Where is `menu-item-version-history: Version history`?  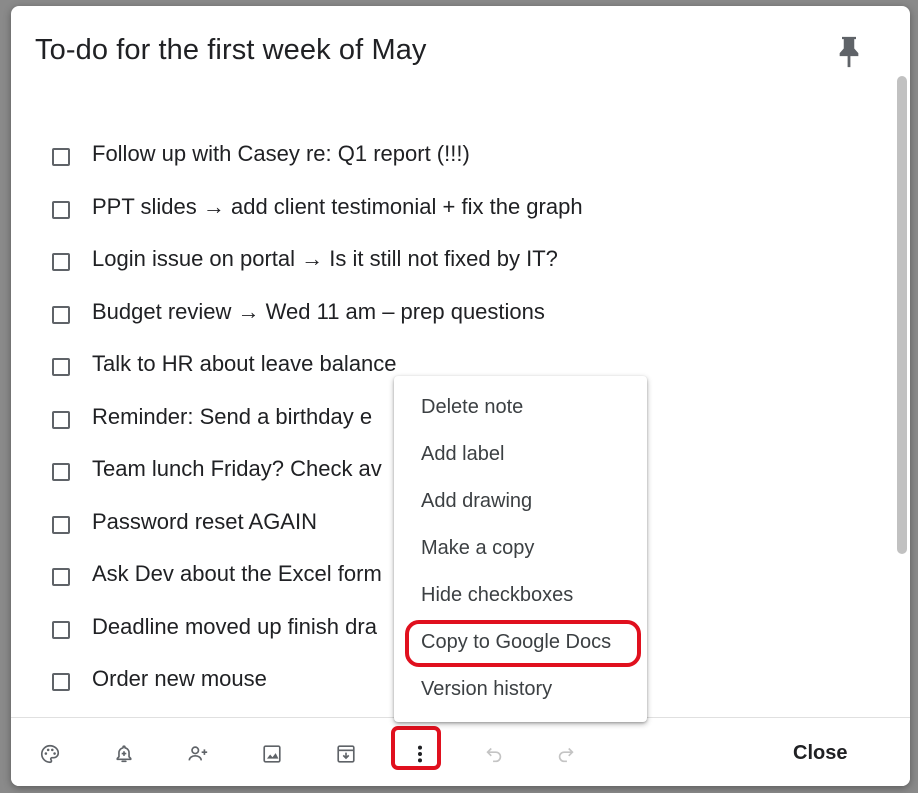
menu-item-version-history: Version history is located at coordinates (486, 689).